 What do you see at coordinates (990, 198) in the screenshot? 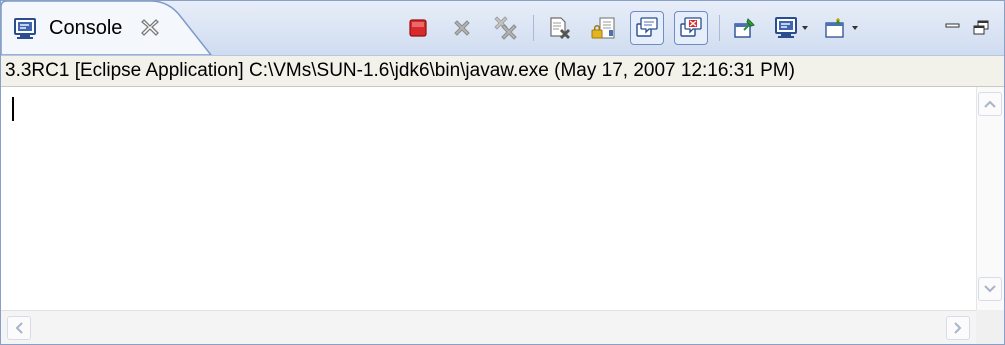
I see `vertical-scrollbar` at bounding box center [990, 198].